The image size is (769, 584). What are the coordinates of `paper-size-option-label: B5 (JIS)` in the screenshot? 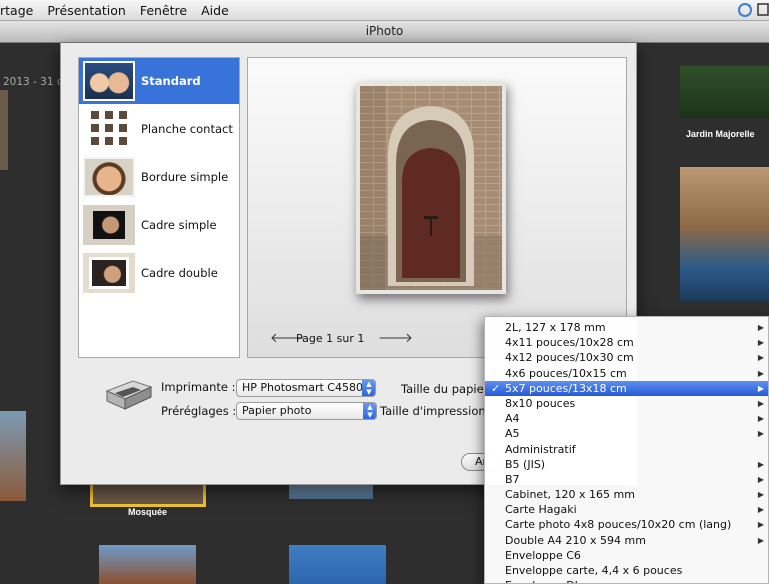 It's located at (525, 464).